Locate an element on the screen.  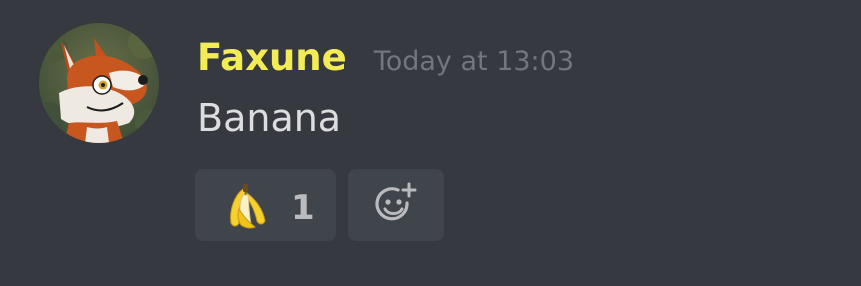
banana-reaction: 1 is located at coordinates (265, 205).